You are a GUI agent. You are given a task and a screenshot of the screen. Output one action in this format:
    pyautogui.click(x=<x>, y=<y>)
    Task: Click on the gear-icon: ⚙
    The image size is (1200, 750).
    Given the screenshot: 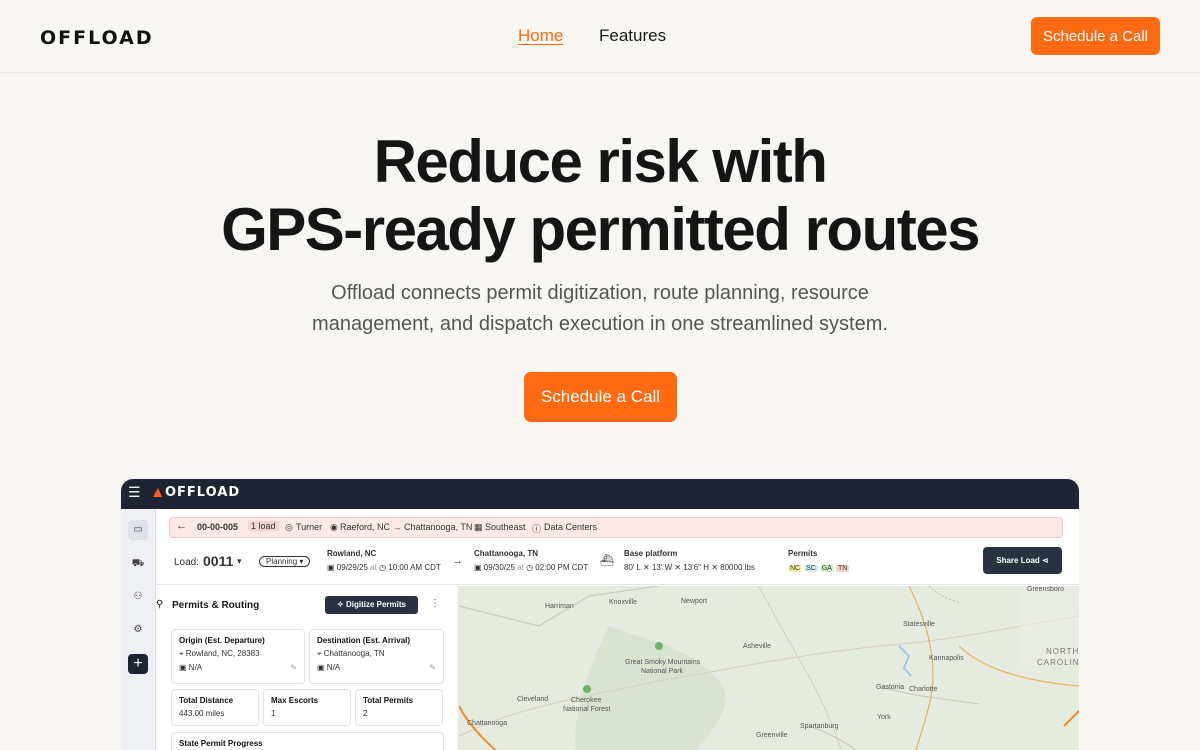 What is the action you would take?
    pyautogui.click(x=138, y=629)
    